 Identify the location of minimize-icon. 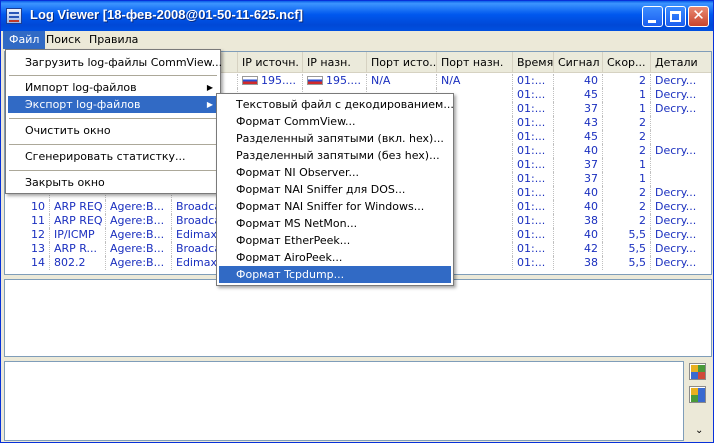
(652, 21).